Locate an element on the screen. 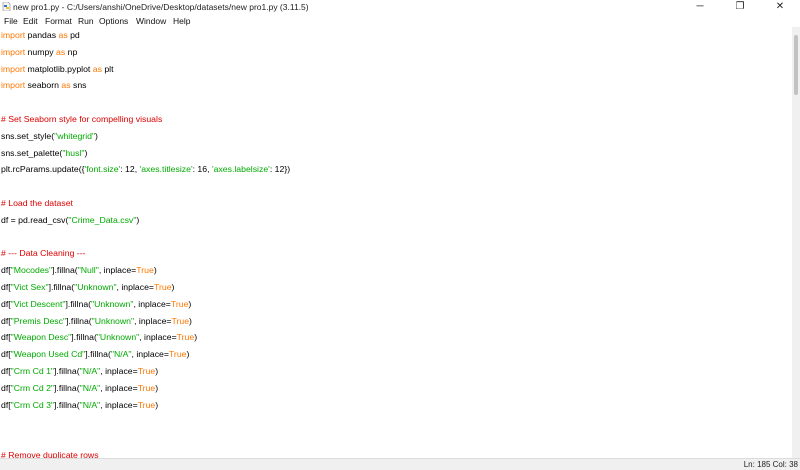  code-token: sns.set_style( is located at coordinates (28, 135).